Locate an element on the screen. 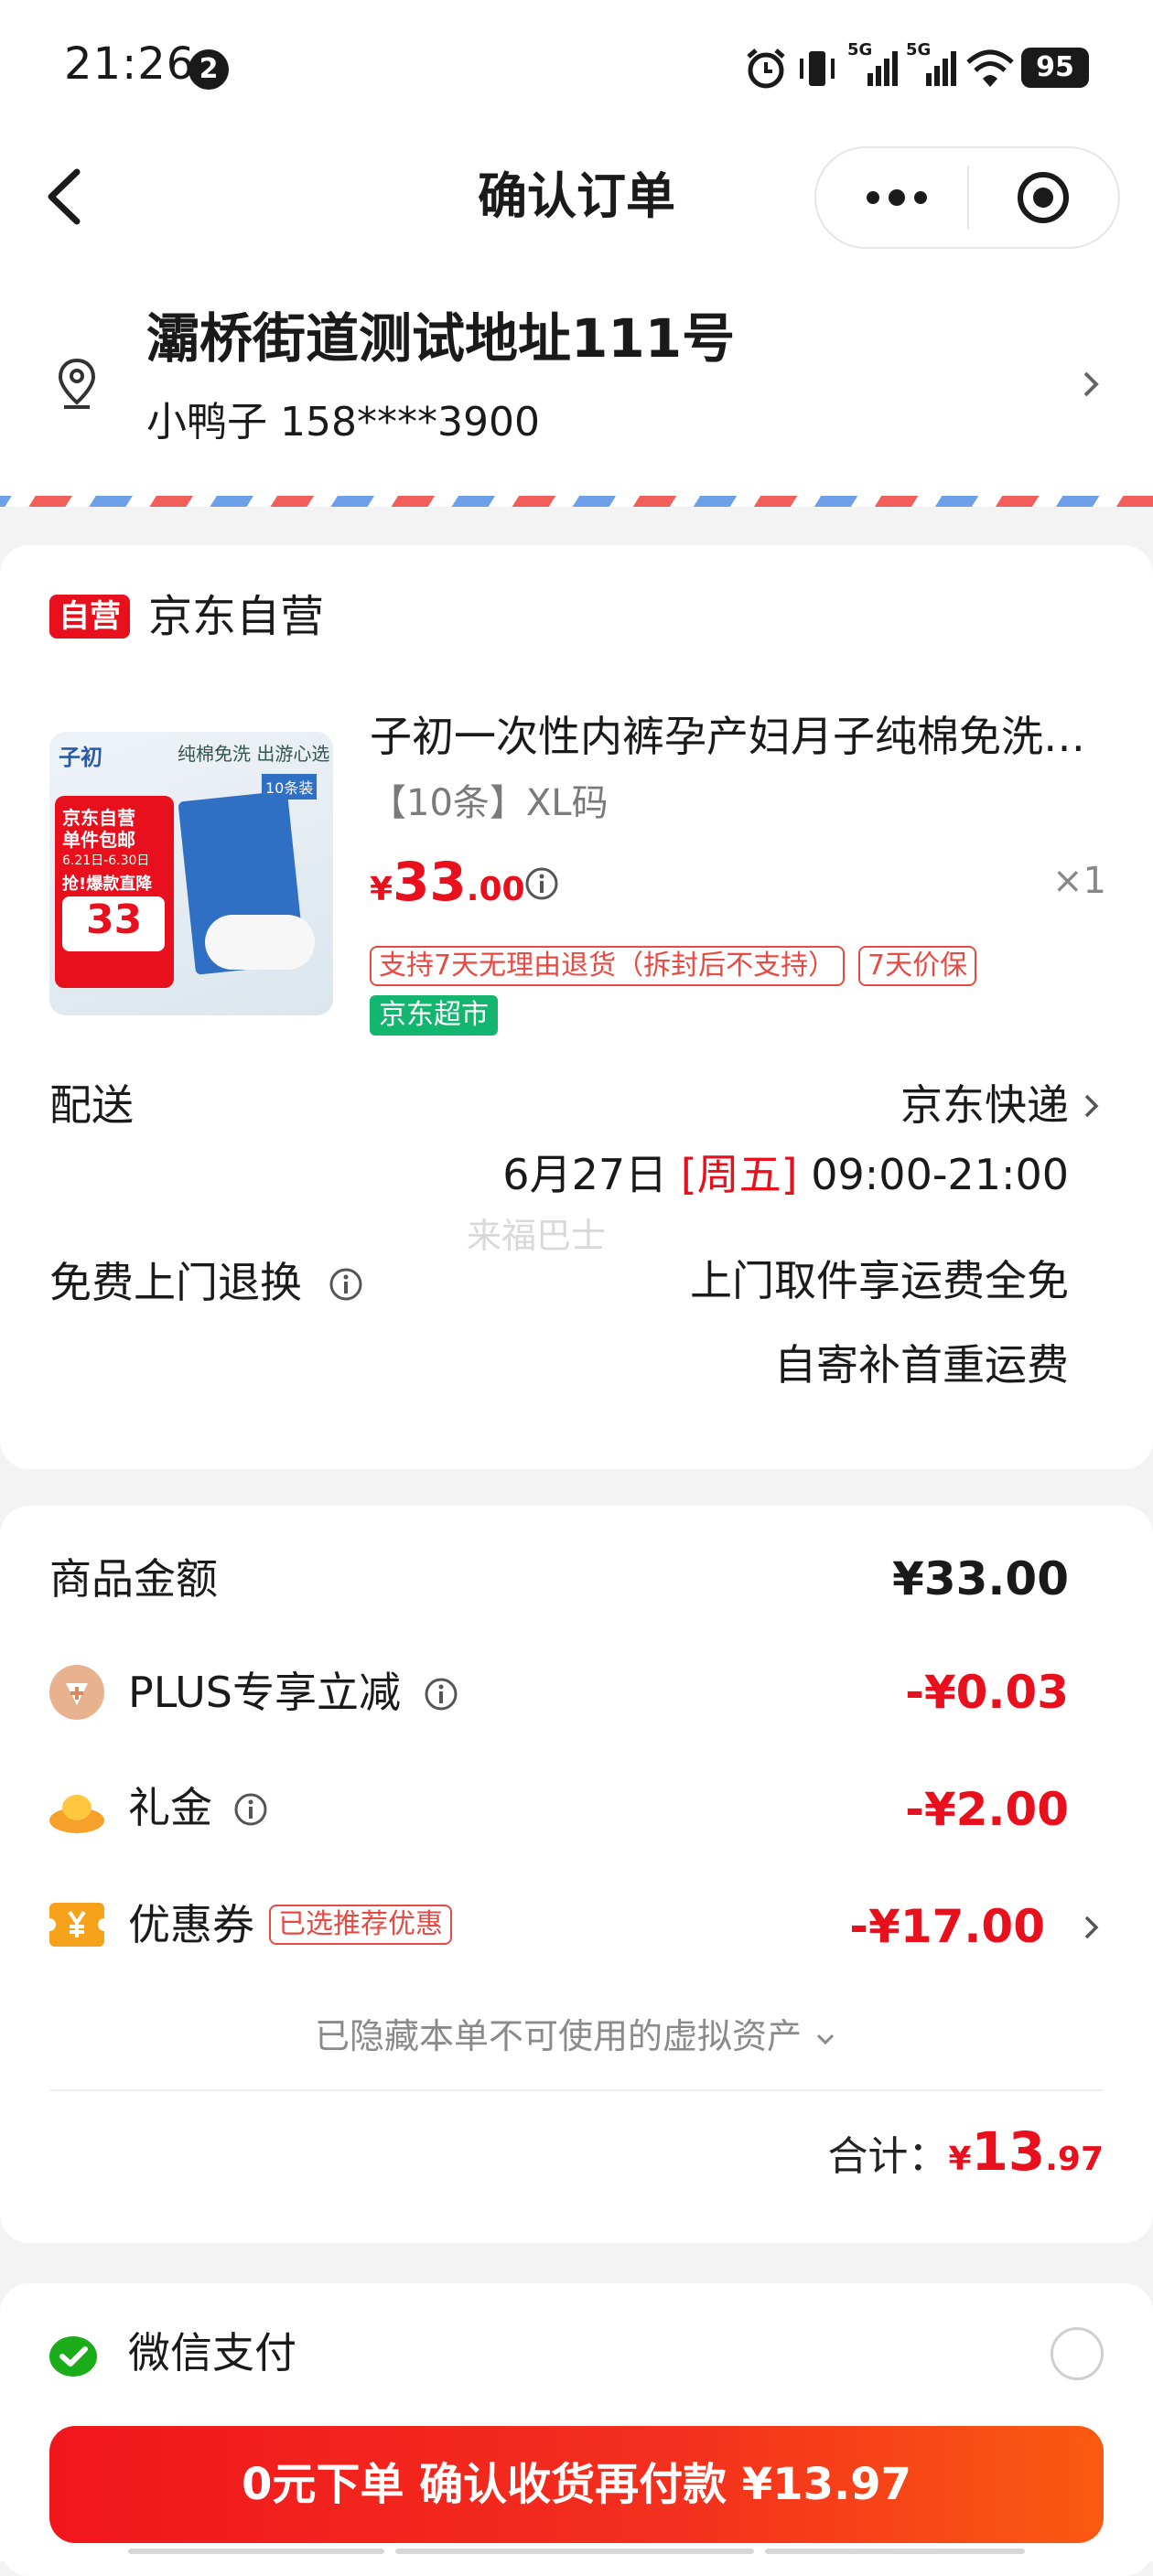 Image resolution: width=1153 pixels, height=2576 pixels. capsule-divider is located at coordinates (968, 197).